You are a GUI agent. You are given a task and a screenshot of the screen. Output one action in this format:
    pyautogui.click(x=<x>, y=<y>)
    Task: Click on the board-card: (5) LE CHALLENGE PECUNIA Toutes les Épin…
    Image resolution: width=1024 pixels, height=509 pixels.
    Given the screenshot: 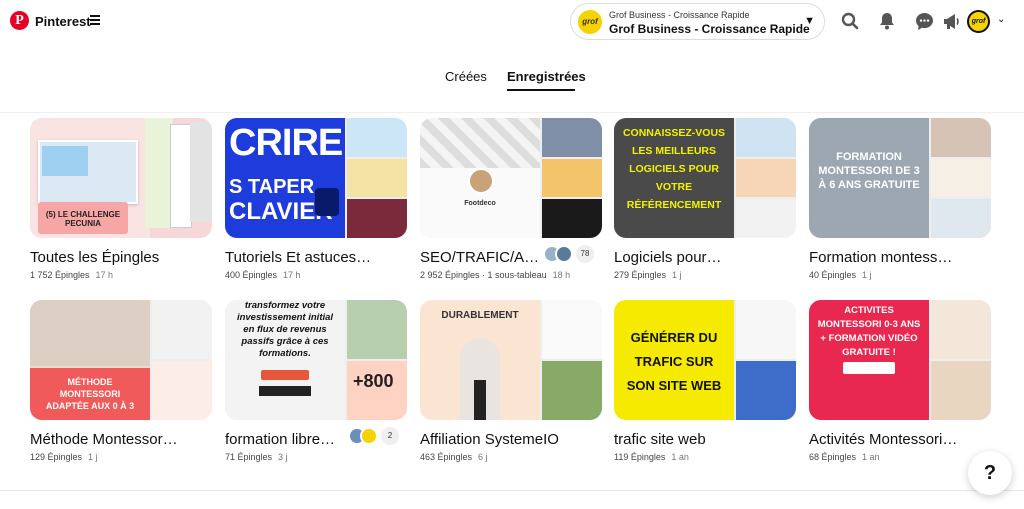 What is the action you would take?
    pyautogui.click(x=121, y=199)
    